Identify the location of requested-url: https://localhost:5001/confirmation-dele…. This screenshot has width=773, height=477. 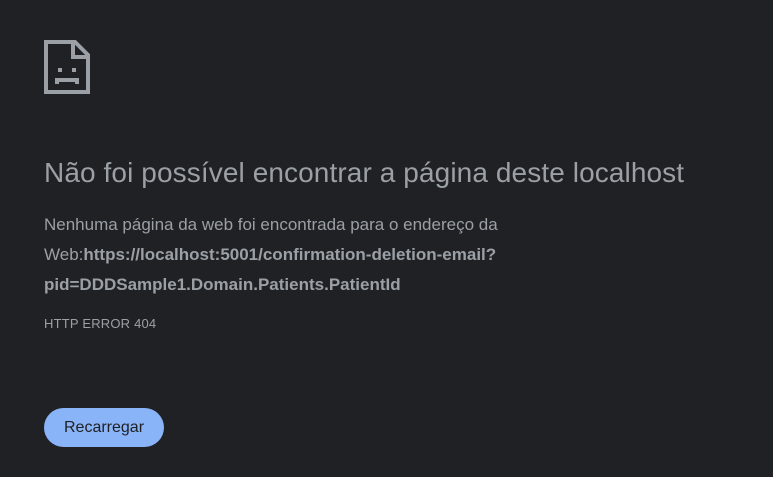
(270, 269).